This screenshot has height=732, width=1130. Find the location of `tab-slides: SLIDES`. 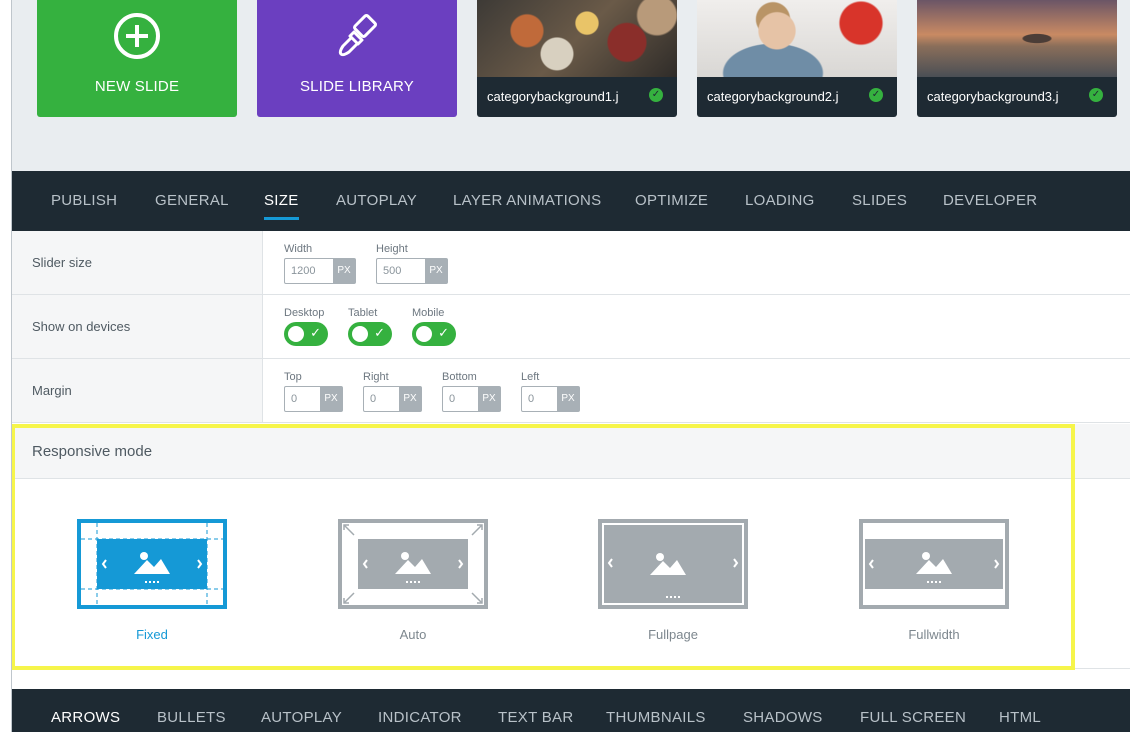

tab-slides: SLIDES is located at coordinates (879, 201).